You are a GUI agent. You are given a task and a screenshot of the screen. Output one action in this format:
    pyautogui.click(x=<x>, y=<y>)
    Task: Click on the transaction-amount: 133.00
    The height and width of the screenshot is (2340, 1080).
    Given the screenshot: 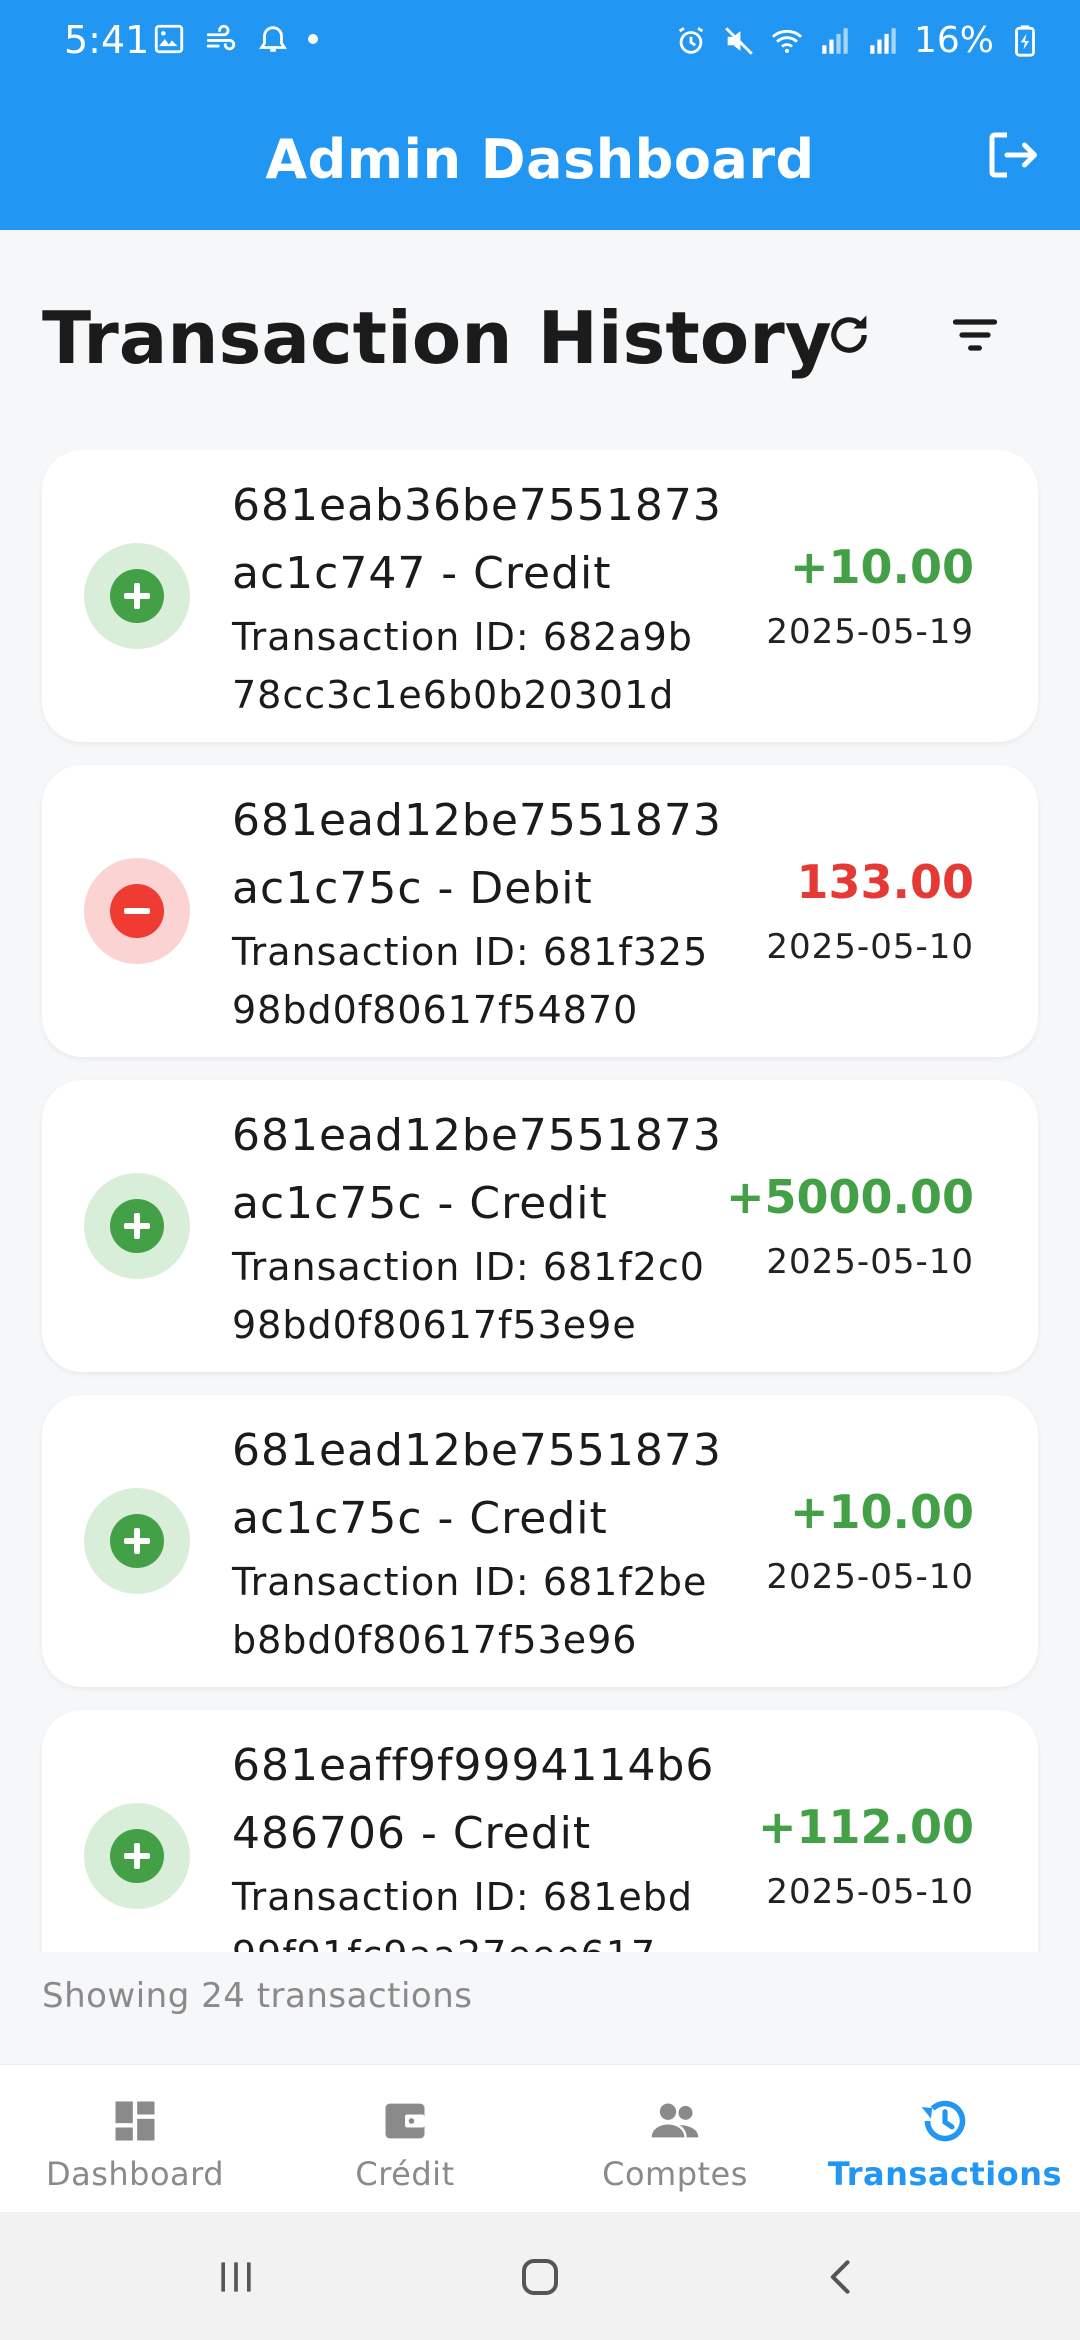 What is the action you would take?
    pyautogui.click(x=885, y=882)
    